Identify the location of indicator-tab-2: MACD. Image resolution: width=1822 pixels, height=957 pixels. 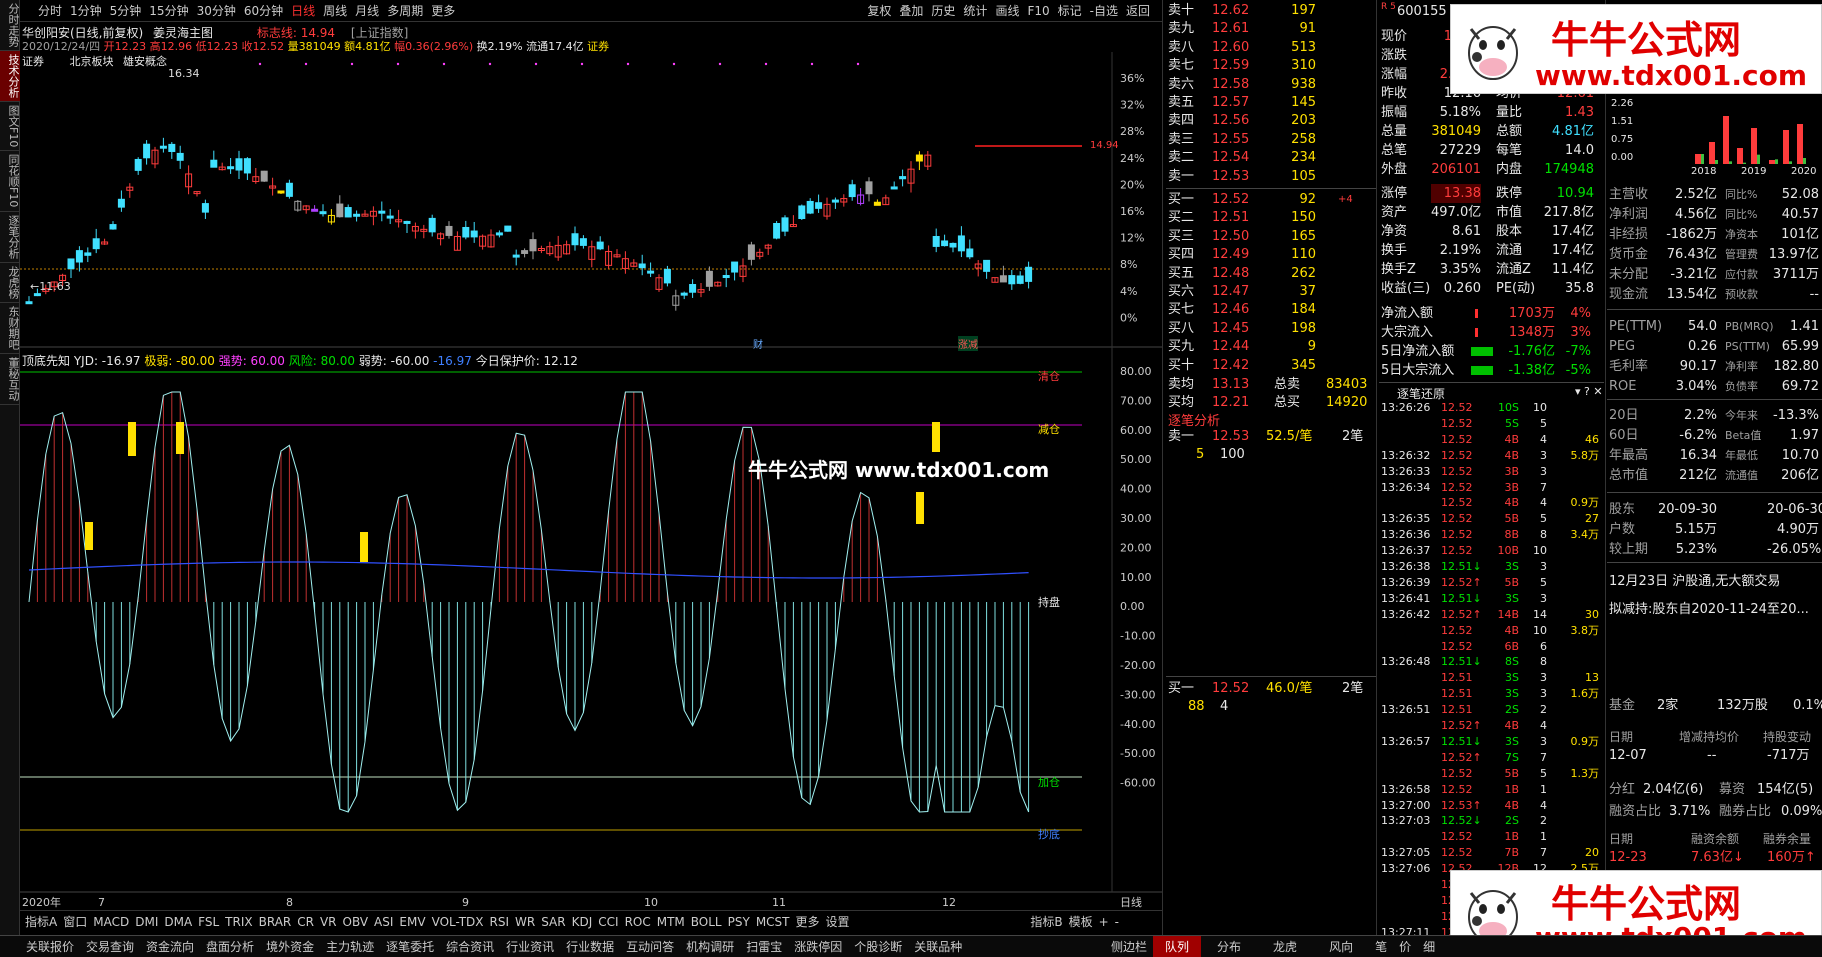
(111, 922).